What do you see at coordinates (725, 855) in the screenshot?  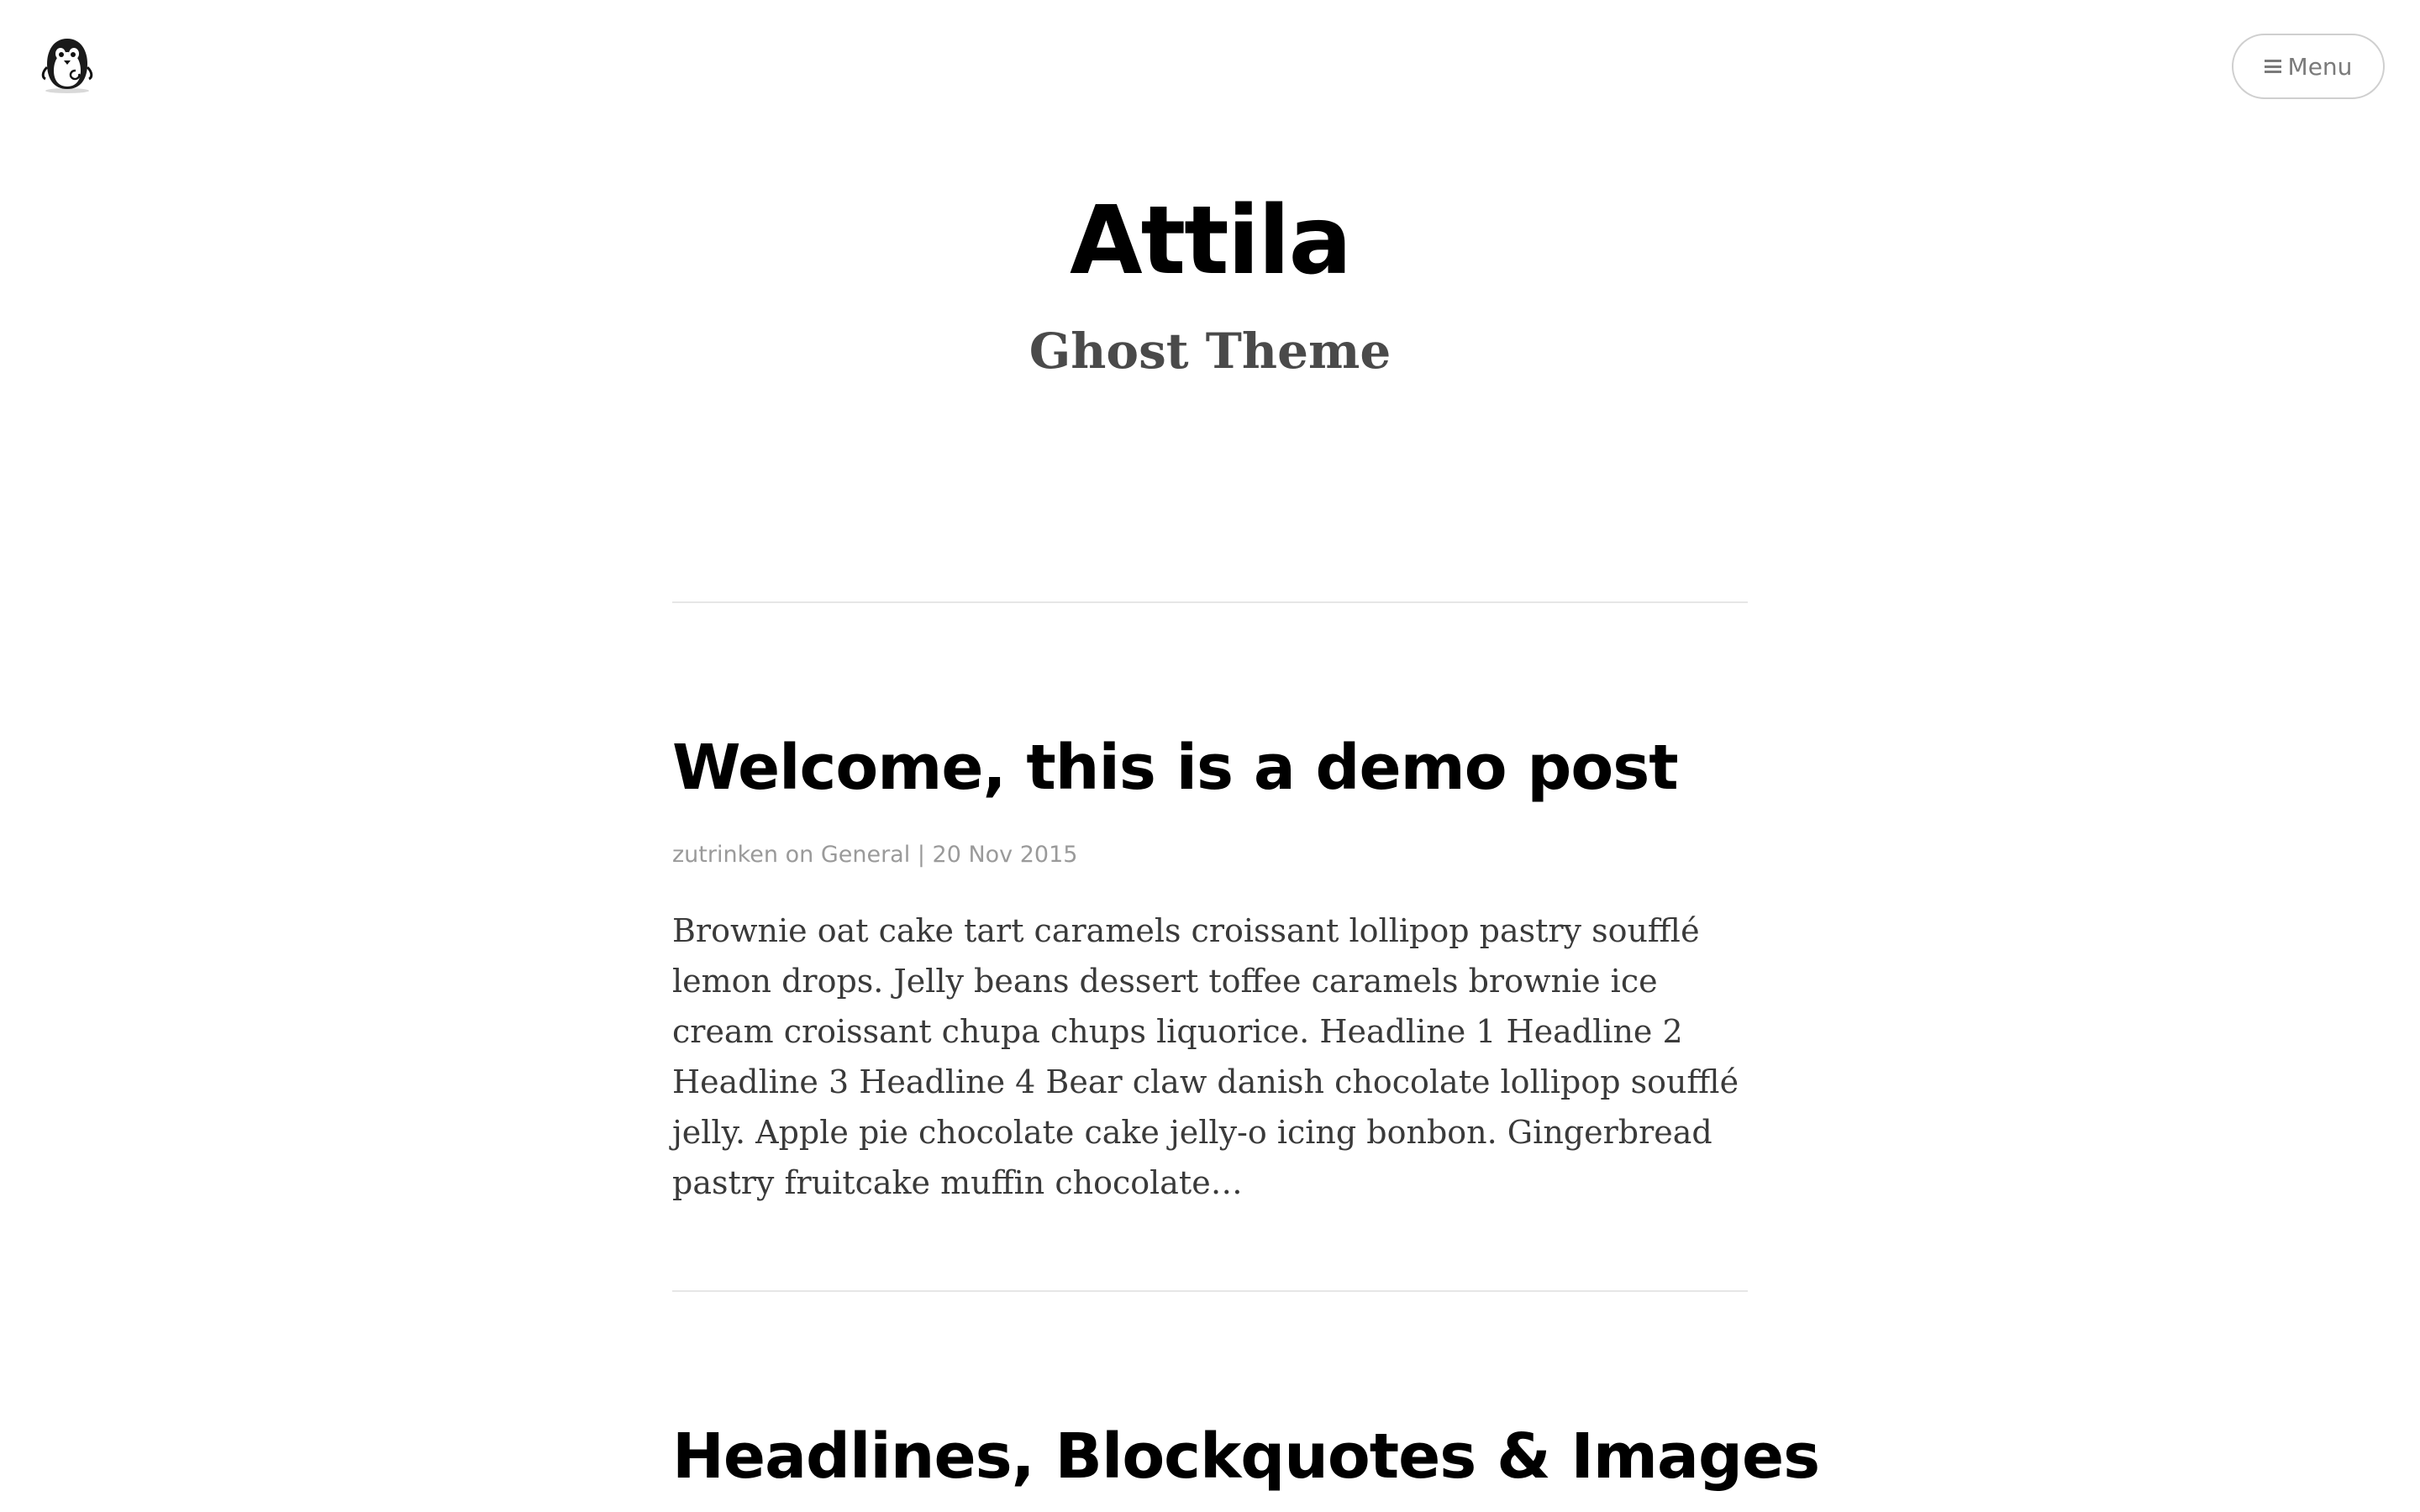 I see `post-author-link: zutrinken` at bounding box center [725, 855].